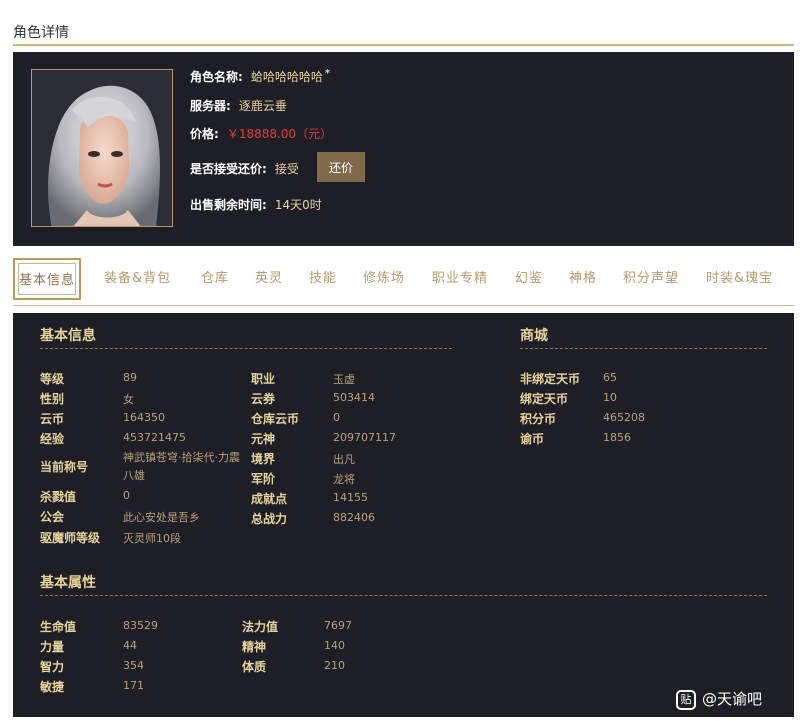 This screenshot has width=800, height=721. I want to click on agility-value: 171, so click(133, 685).